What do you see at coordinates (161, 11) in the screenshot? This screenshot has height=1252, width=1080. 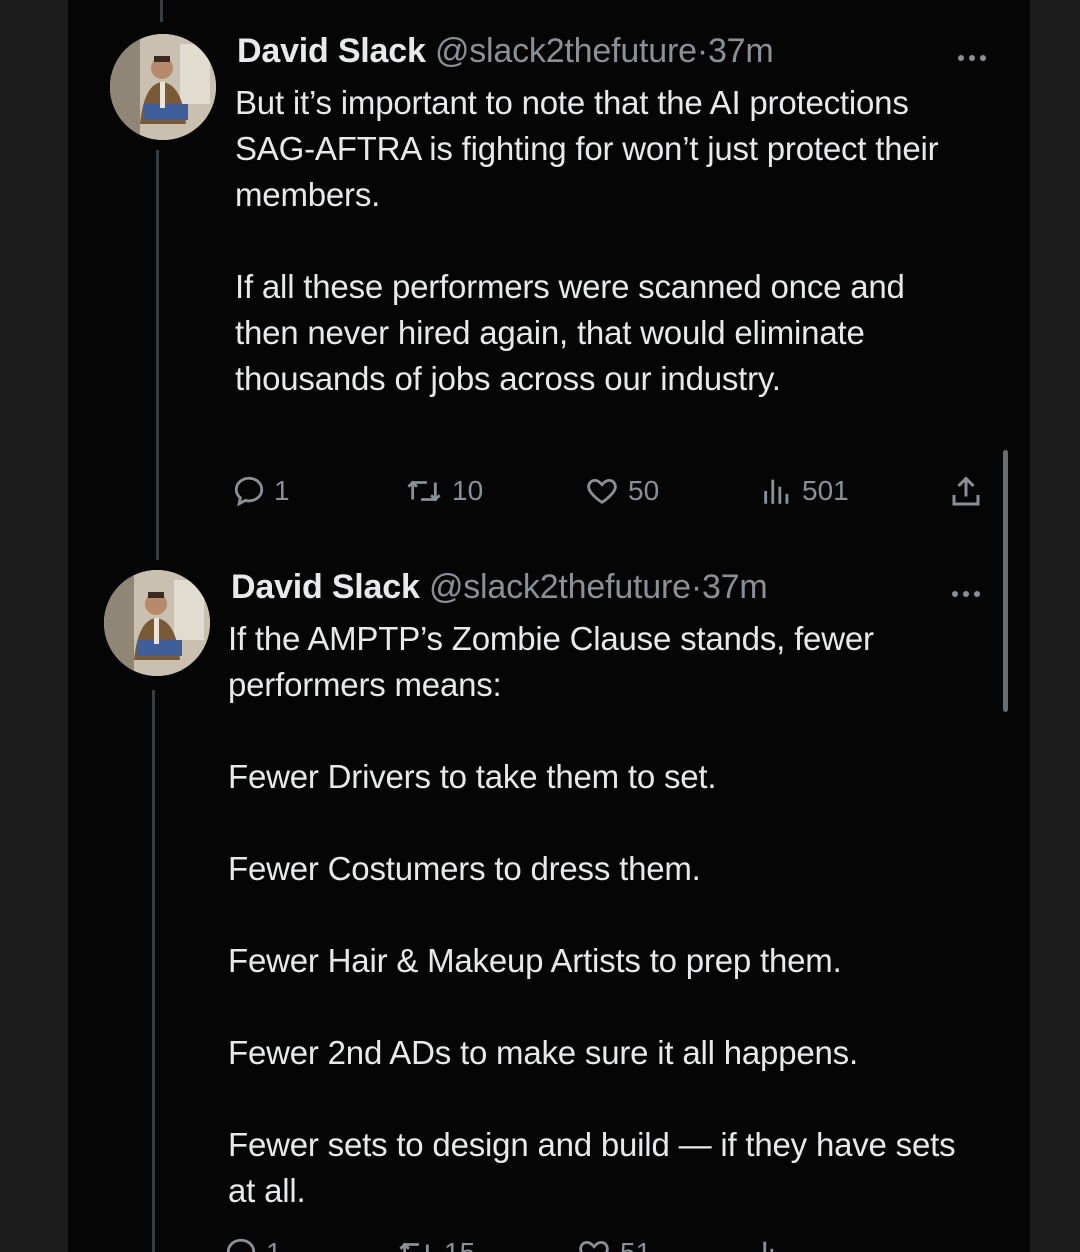 I see `thread-line-top` at bounding box center [161, 11].